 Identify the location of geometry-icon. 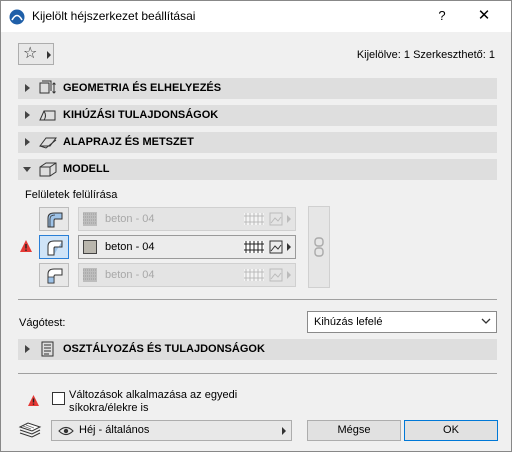
(47, 87).